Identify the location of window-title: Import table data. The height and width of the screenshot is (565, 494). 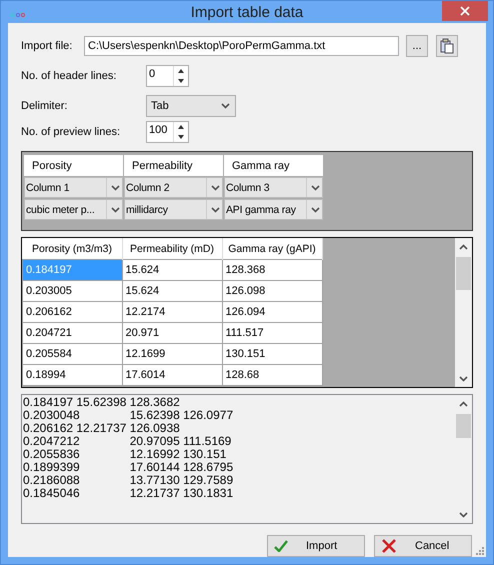
(247, 12).